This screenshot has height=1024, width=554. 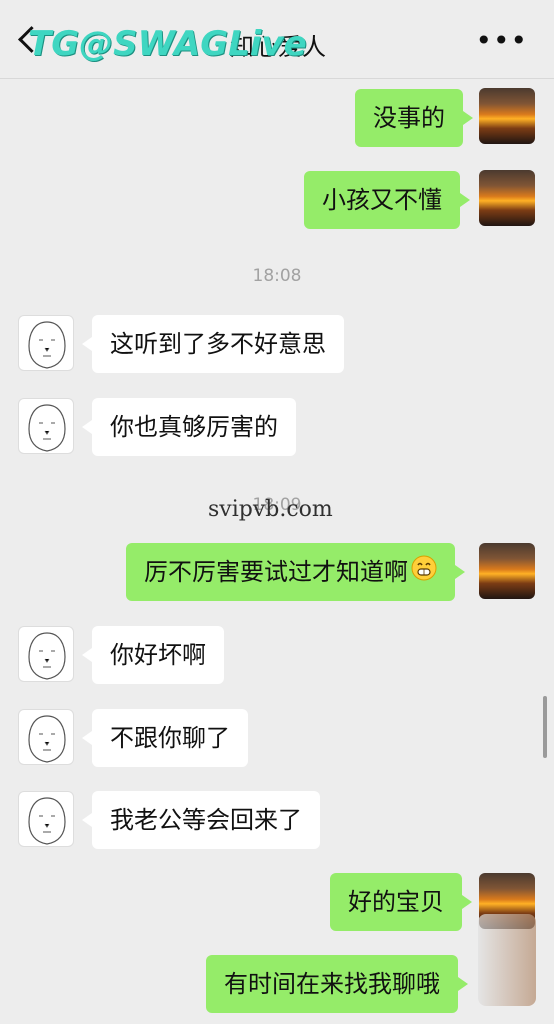 What do you see at coordinates (206, 820) in the screenshot?
I see `message-text: 我老公等会回来了` at bounding box center [206, 820].